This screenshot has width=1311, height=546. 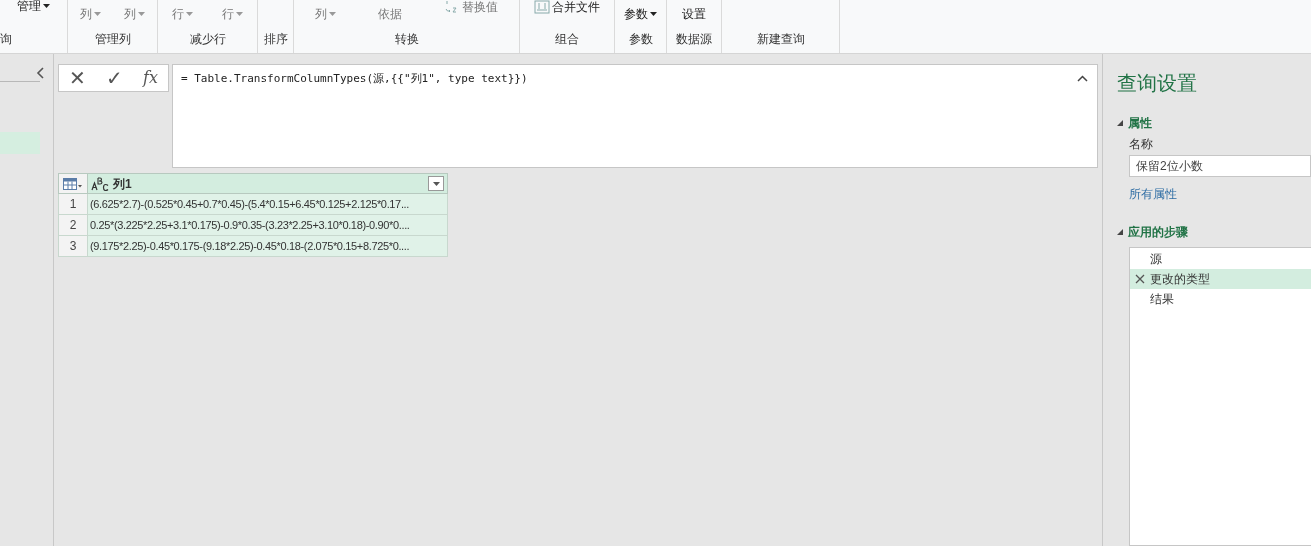 I want to click on ribbon-button: 管理, so click(x=33, y=6).